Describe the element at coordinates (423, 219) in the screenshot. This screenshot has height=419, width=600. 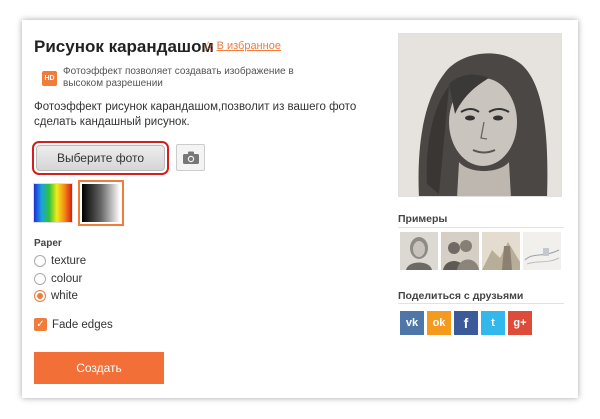
I see `examples-label: Примеры` at that location.